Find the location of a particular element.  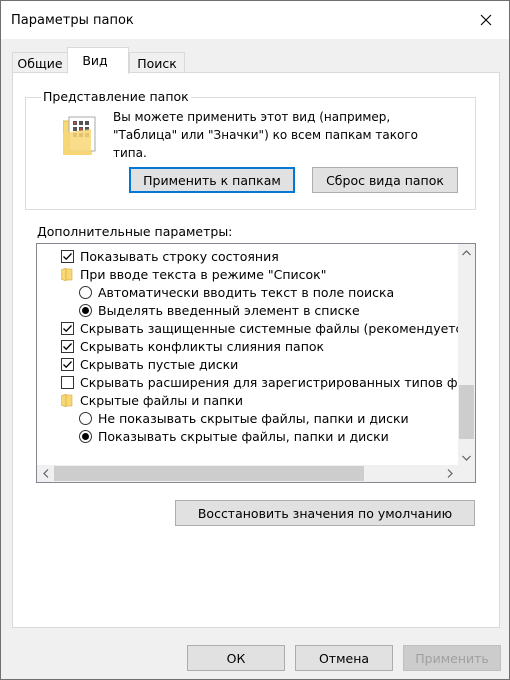

tab-general-label: Общие is located at coordinates (40, 63).